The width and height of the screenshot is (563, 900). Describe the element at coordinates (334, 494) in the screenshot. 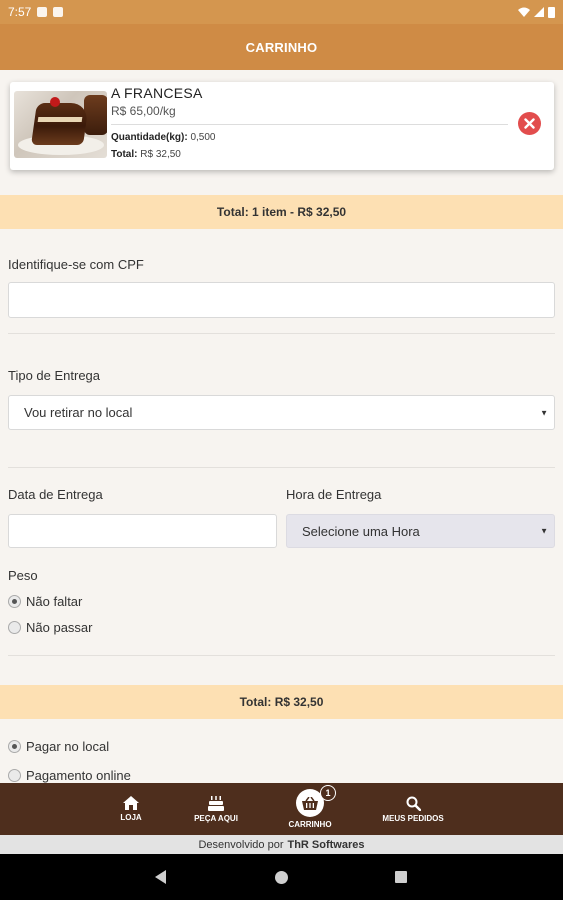

I see `delivery-time-label: Hora de Entrega` at that location.